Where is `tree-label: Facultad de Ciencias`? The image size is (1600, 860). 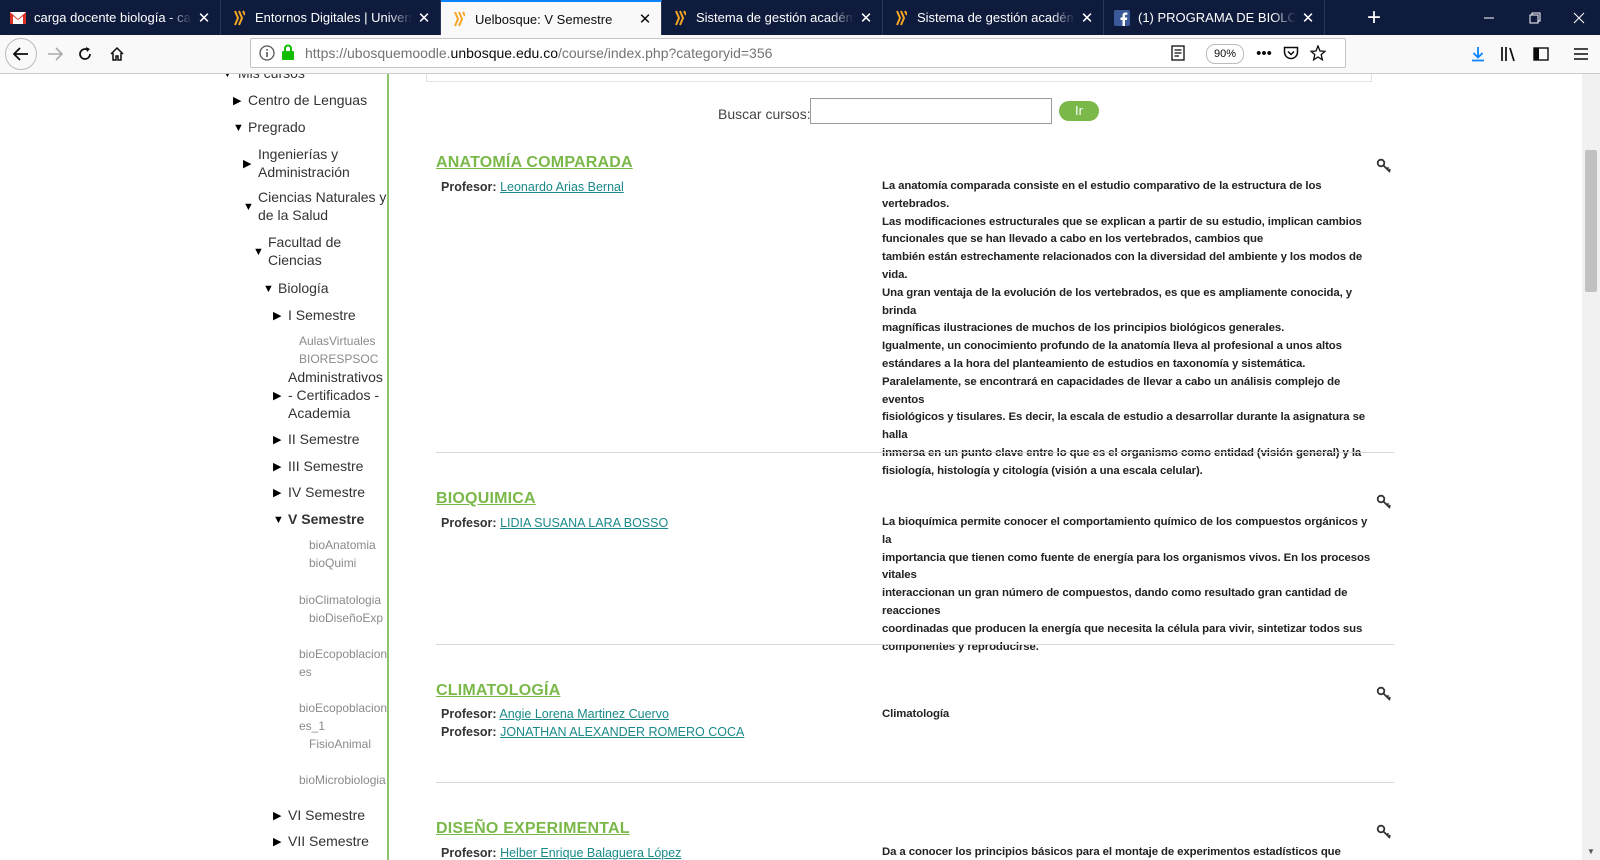 tree-label: Facultad de Ciencias is located at coordinates (305, 251).